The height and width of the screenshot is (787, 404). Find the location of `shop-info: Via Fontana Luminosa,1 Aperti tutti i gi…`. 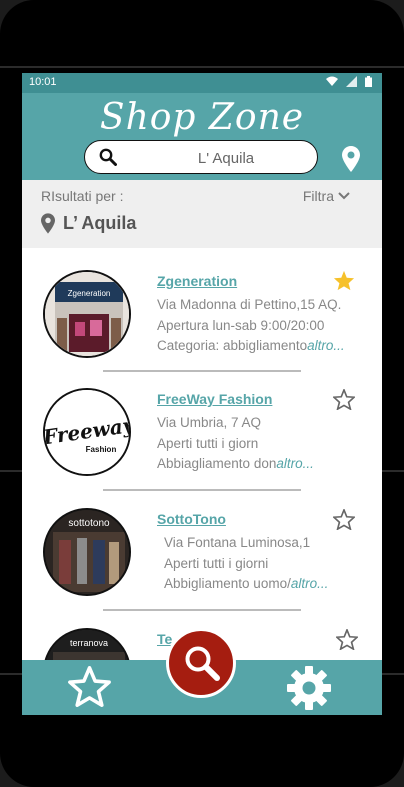

shop-info: Via Fontana Luminosa,1 Aperti tutti i gi… is located at coordinates (246, 564).